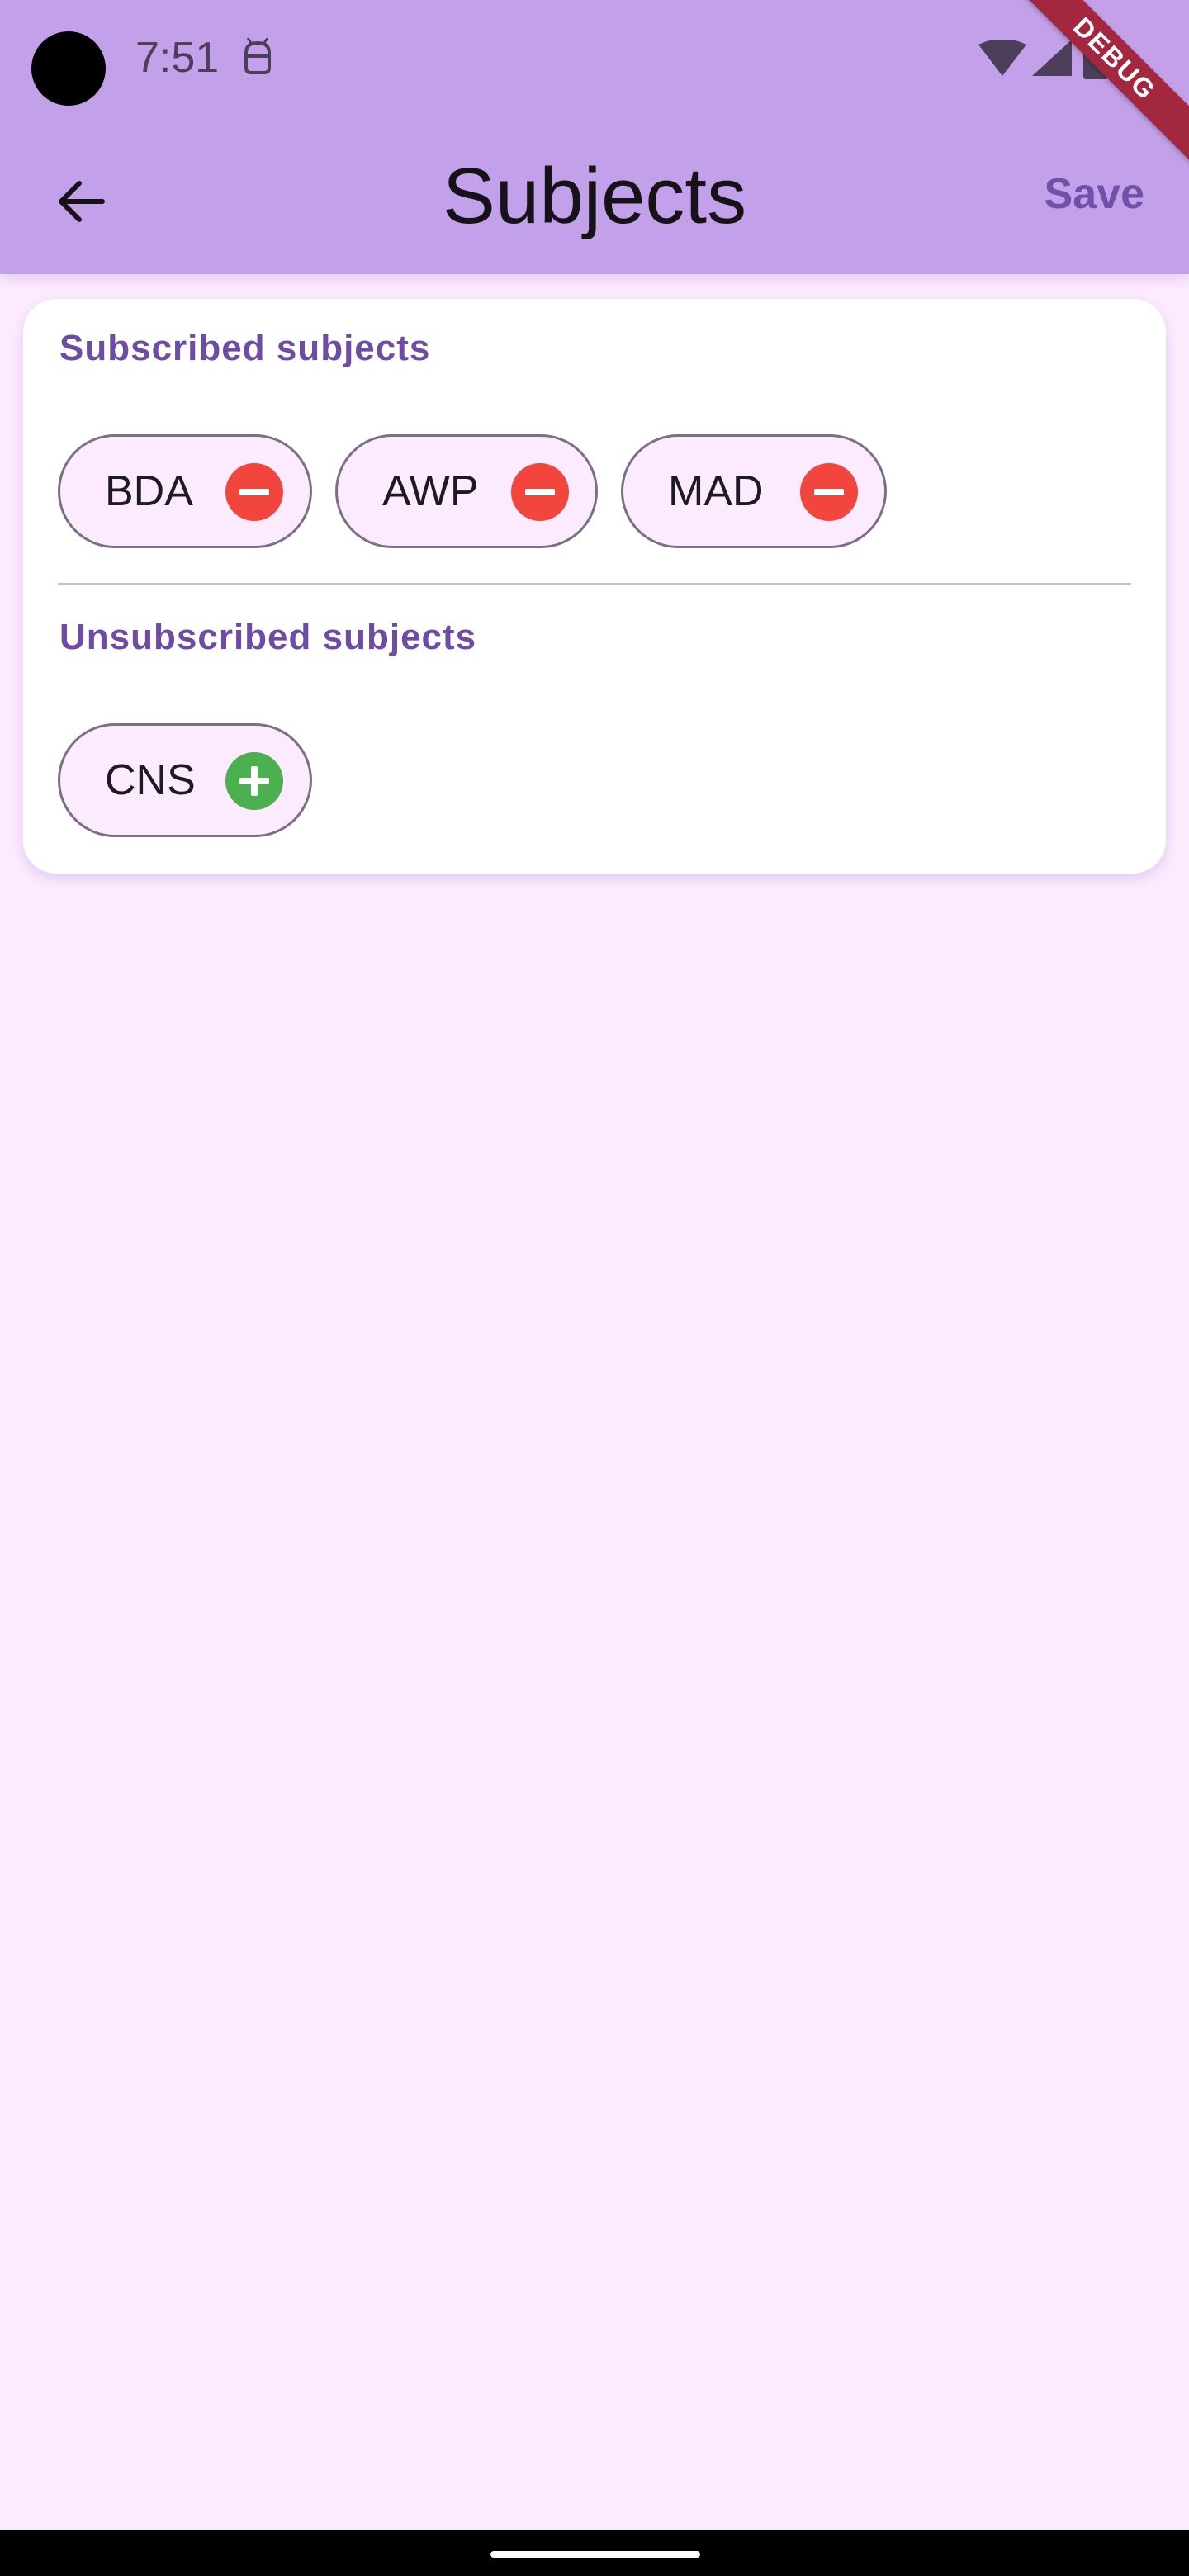  I want to click on chip-label: AWP, so click(430, 491).